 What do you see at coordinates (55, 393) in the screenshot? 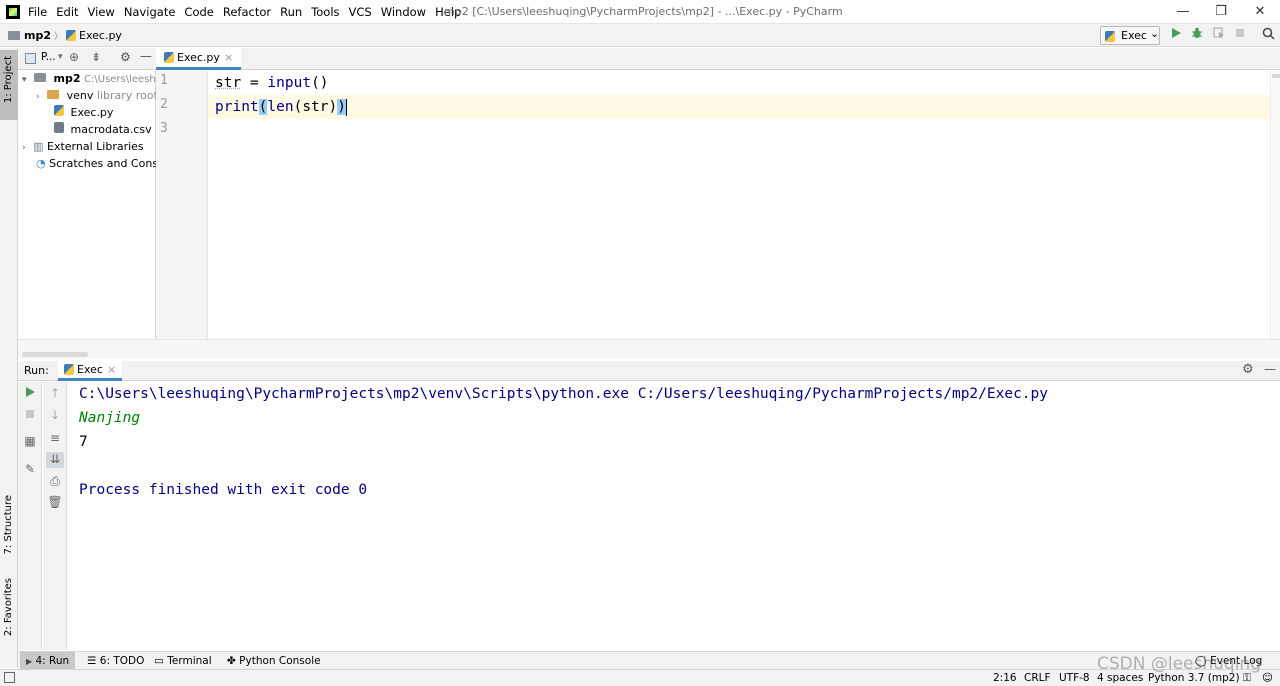
I see `arrow-up-icon: ↑` at bounding box center [55, 393].